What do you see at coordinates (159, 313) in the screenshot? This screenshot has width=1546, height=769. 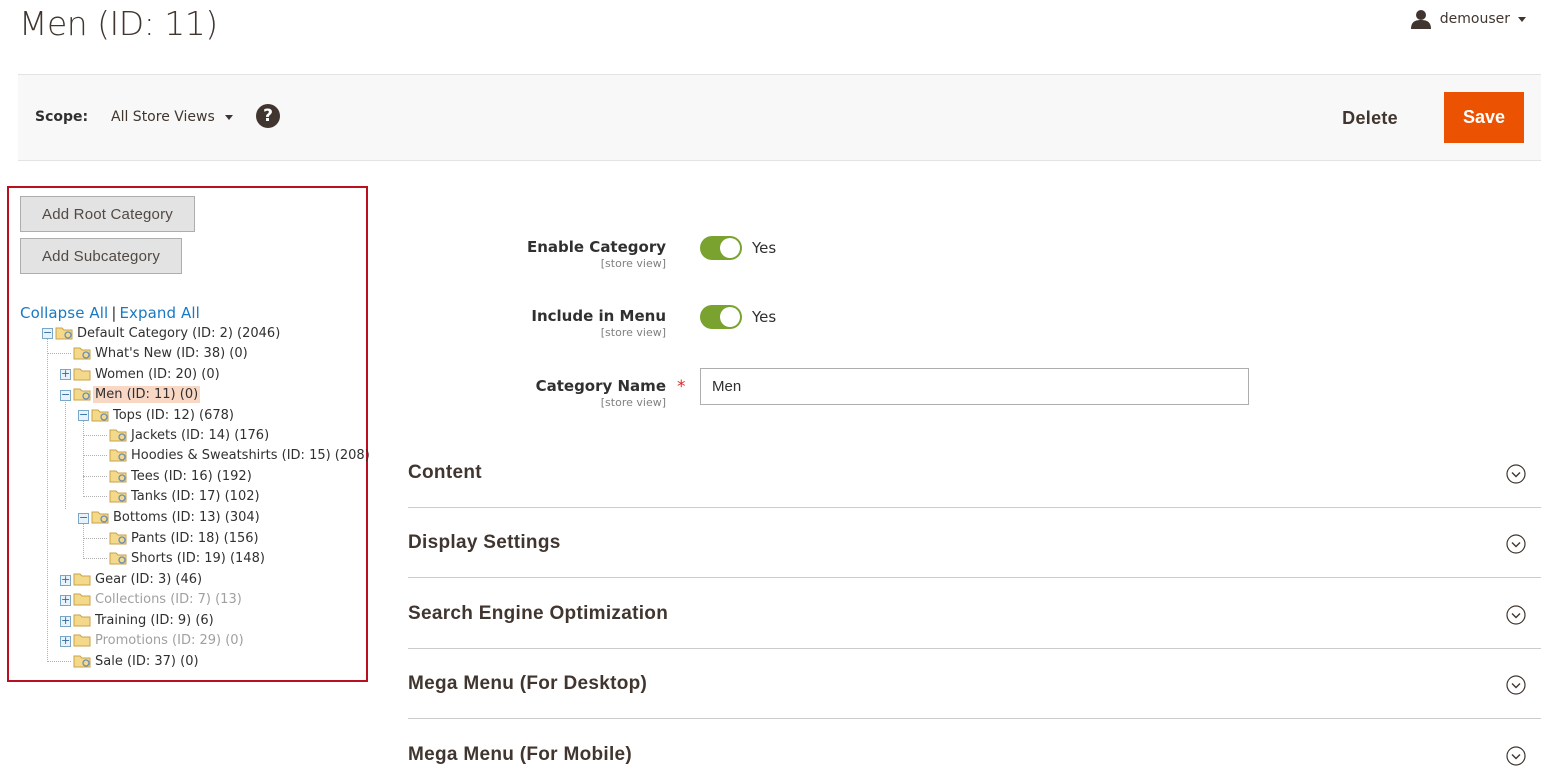 I see `expand-all-link: Expand All` at bounding box center [159, 313].